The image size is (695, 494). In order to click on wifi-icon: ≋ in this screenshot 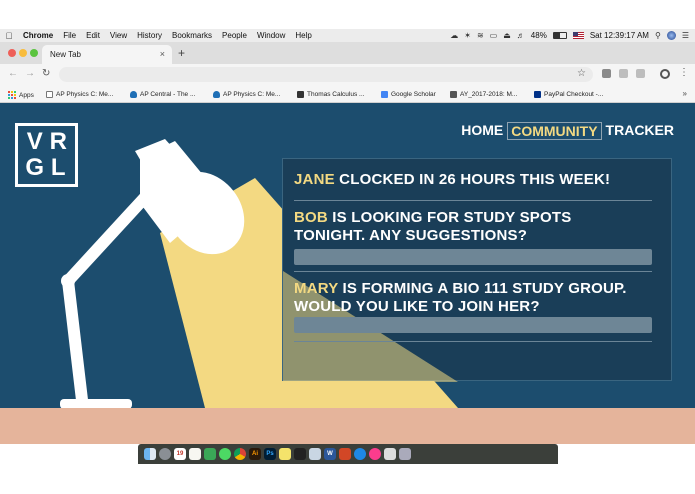, I will do `click(480, 35)`.